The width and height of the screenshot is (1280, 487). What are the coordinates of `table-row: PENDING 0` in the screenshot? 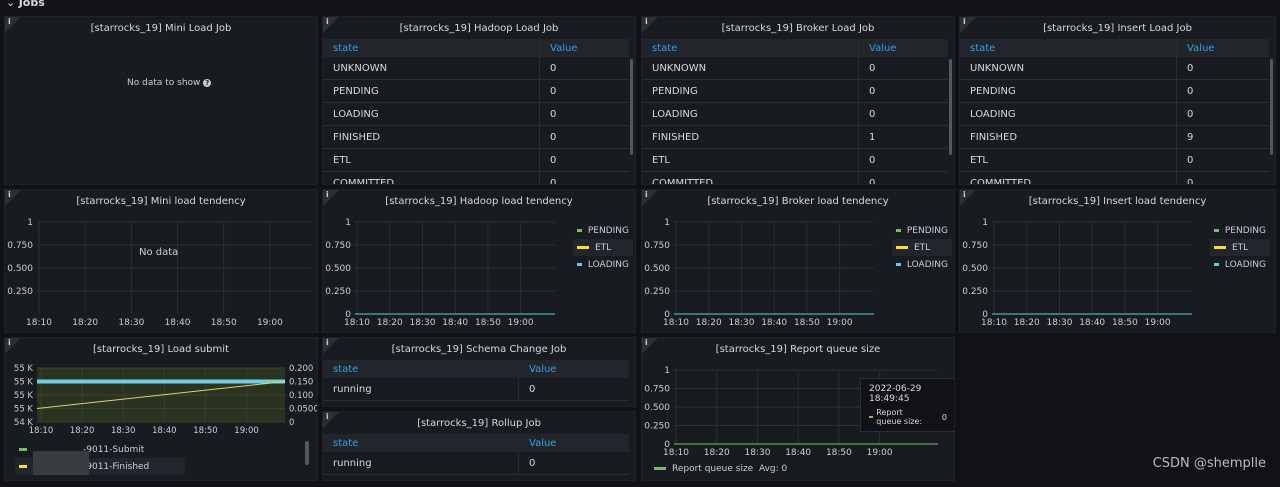 It's located at (1114, 91).